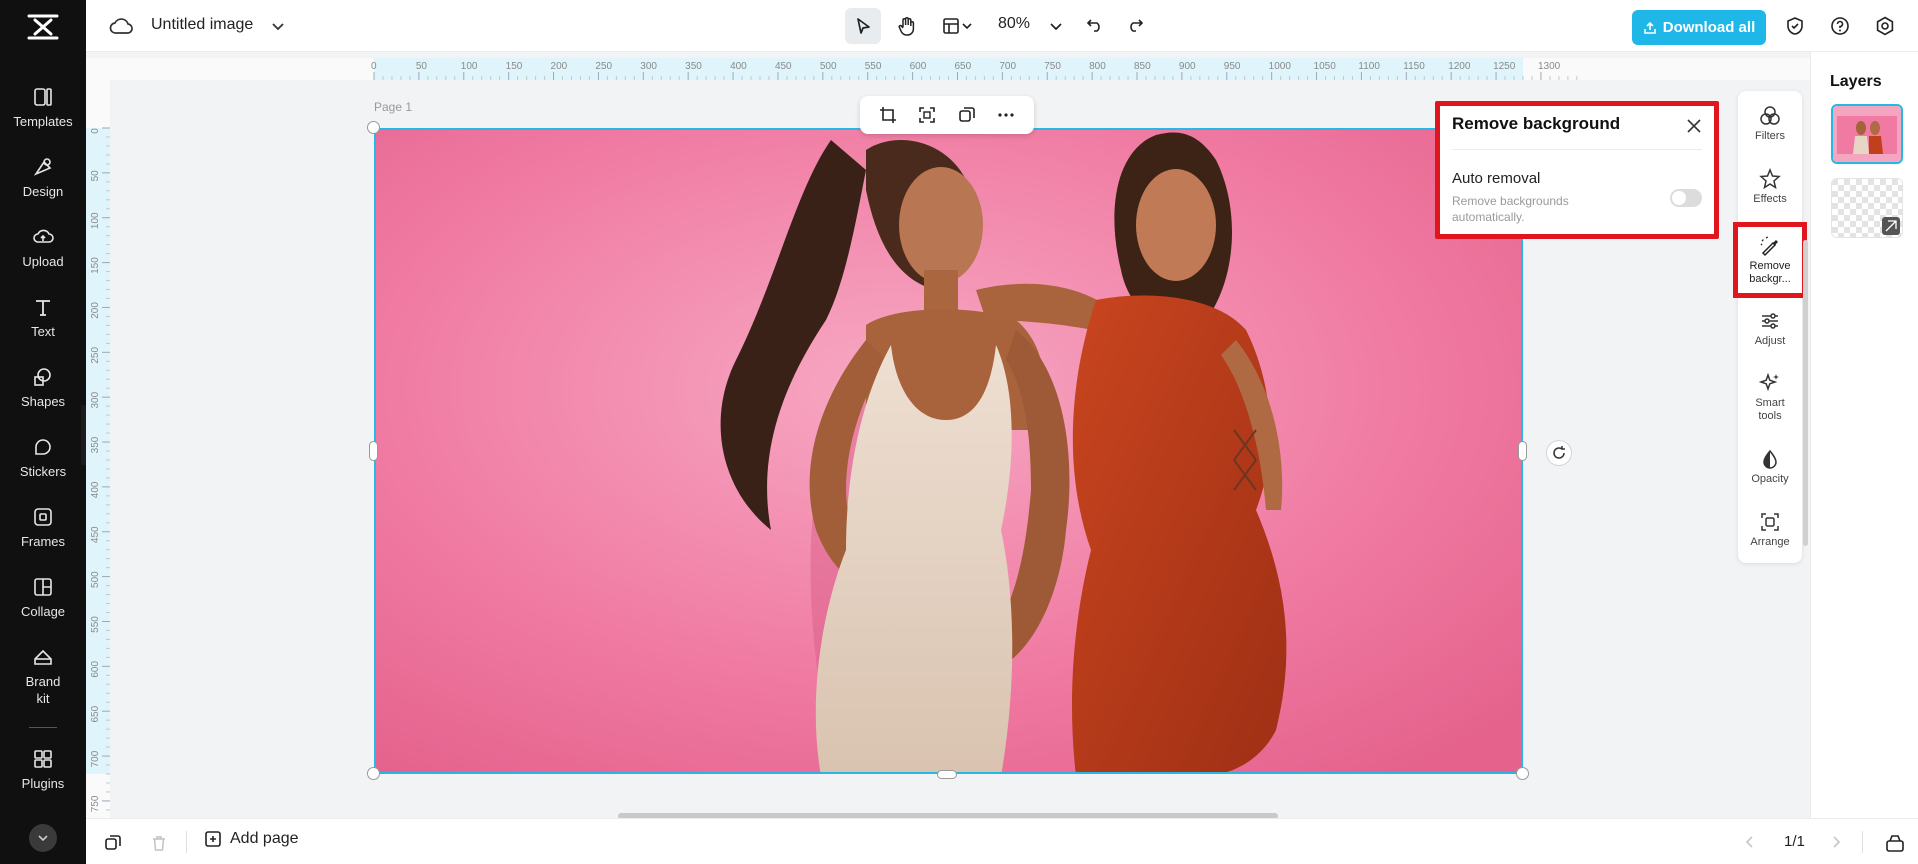 This screenshot has height=864, width=1918. I want to click on duplicate-page-icon, so click(113, 842).